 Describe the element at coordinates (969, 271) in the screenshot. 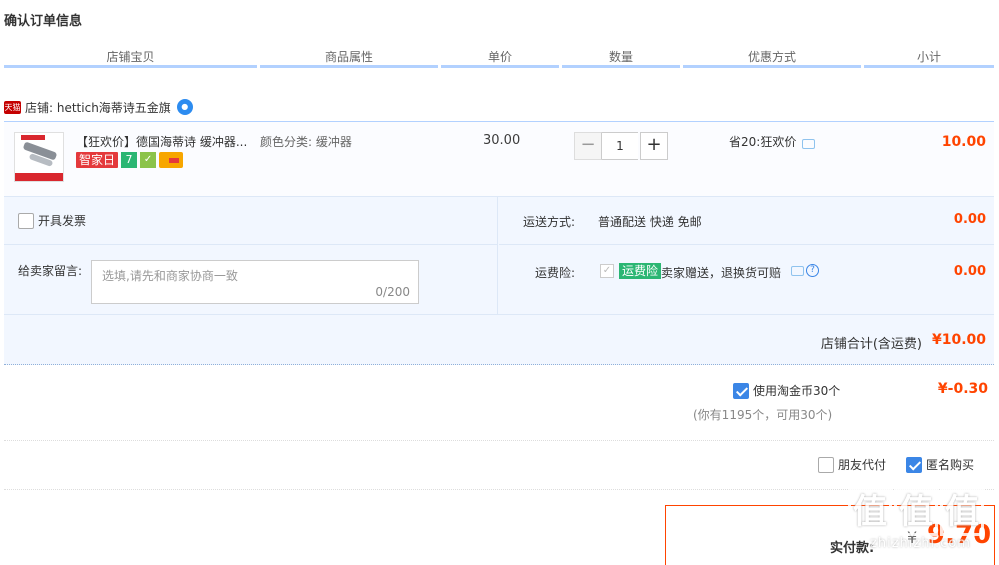

I see `insurance-fee: 0.00` at that location.